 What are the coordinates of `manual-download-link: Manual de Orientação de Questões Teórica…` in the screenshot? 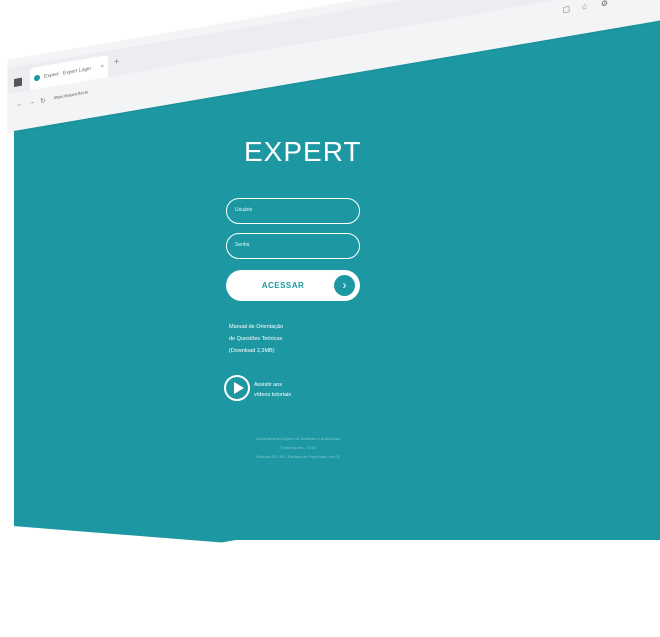 It's located at (284, 339).